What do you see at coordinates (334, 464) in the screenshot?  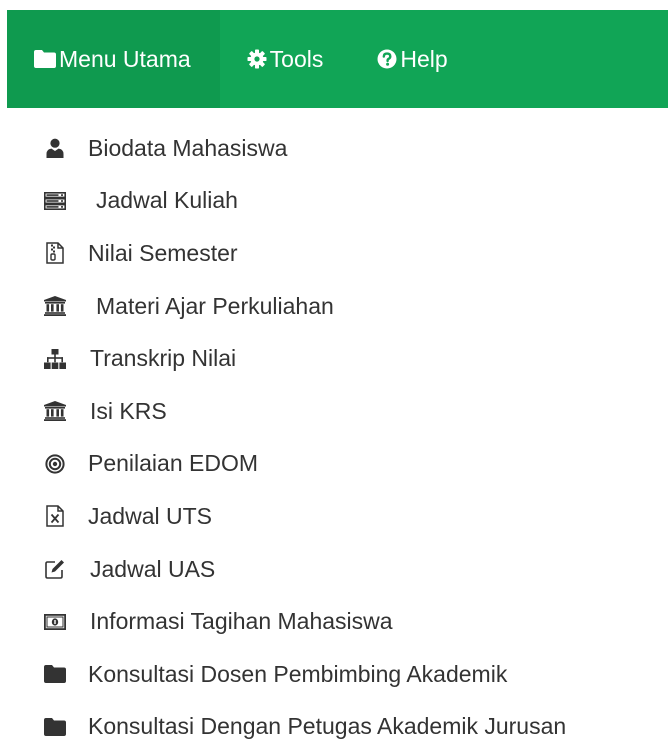 I see `menu-item-penilaian-edom: Penilaian EDOM` at bounding box center [334, 464].